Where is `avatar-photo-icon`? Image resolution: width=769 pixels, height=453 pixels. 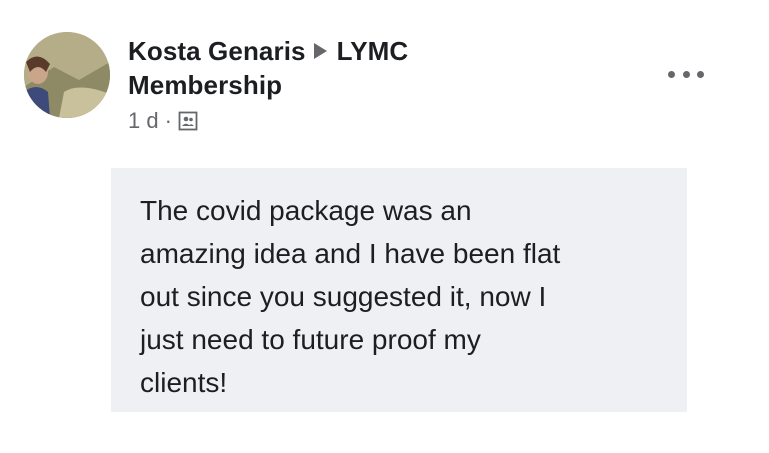 avatar-photo-icon is located at coordinates (67, 75).